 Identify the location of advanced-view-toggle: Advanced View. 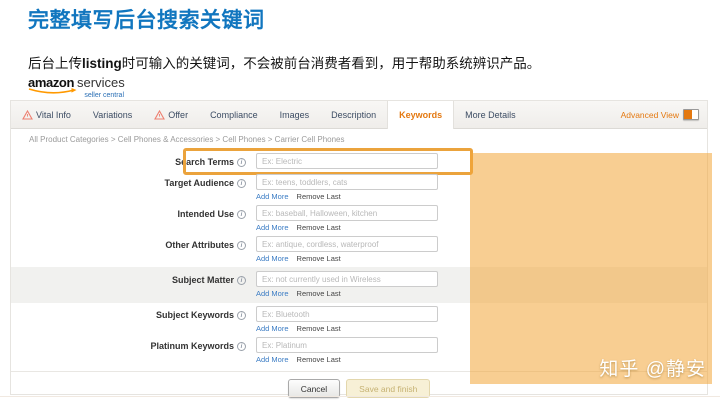
(660, 114).